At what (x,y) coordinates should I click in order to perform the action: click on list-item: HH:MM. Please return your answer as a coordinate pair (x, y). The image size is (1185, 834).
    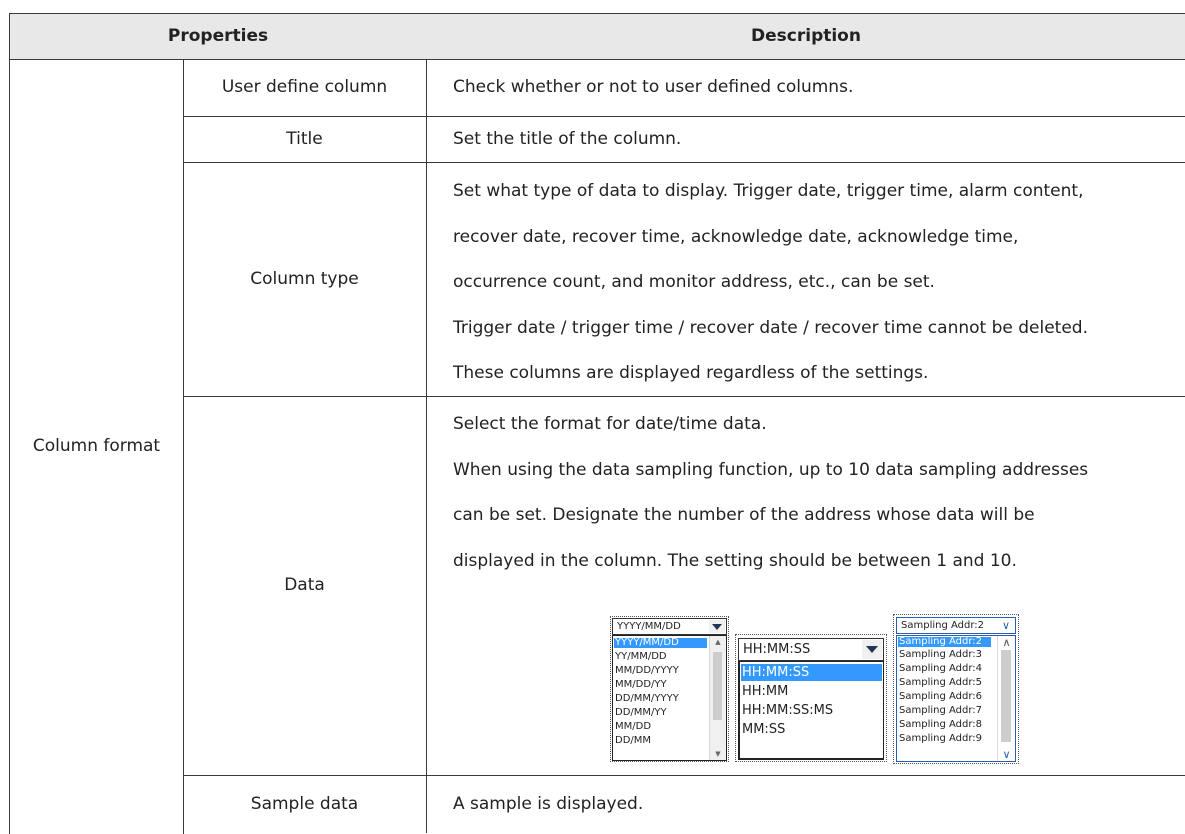
    Looking at the image, I should click on (765, 691).